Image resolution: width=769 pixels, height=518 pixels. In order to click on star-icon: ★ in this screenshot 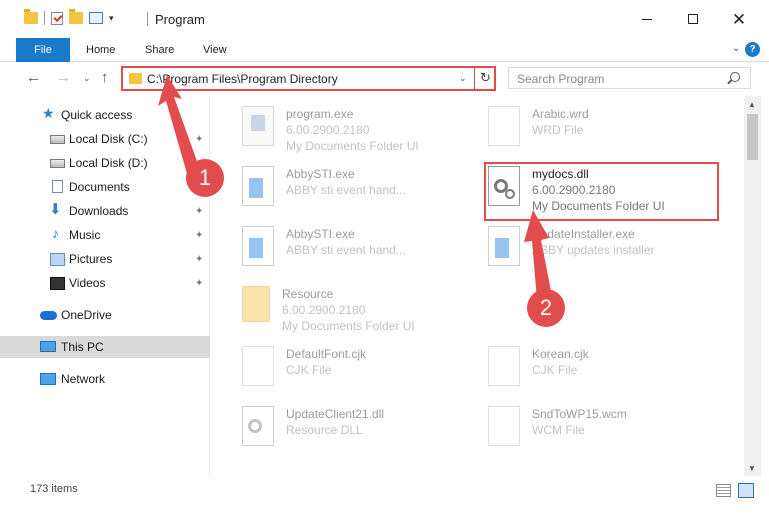, I will do `click(48, 113)`.